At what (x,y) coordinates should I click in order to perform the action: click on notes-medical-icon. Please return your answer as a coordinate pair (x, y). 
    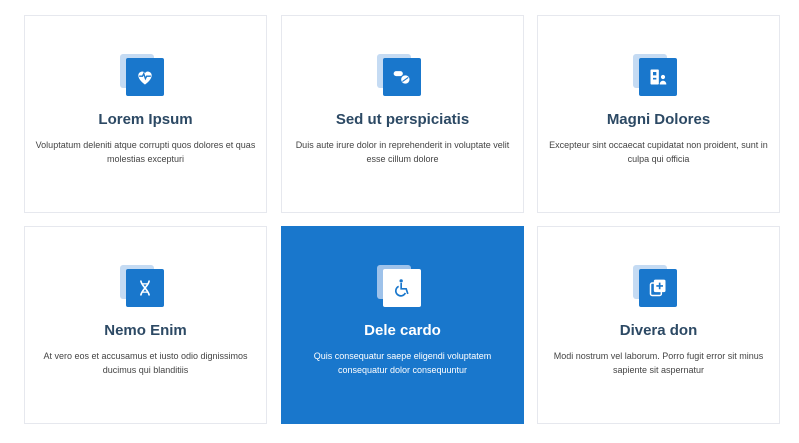
    Looking at the image, I should click on (657, 288).